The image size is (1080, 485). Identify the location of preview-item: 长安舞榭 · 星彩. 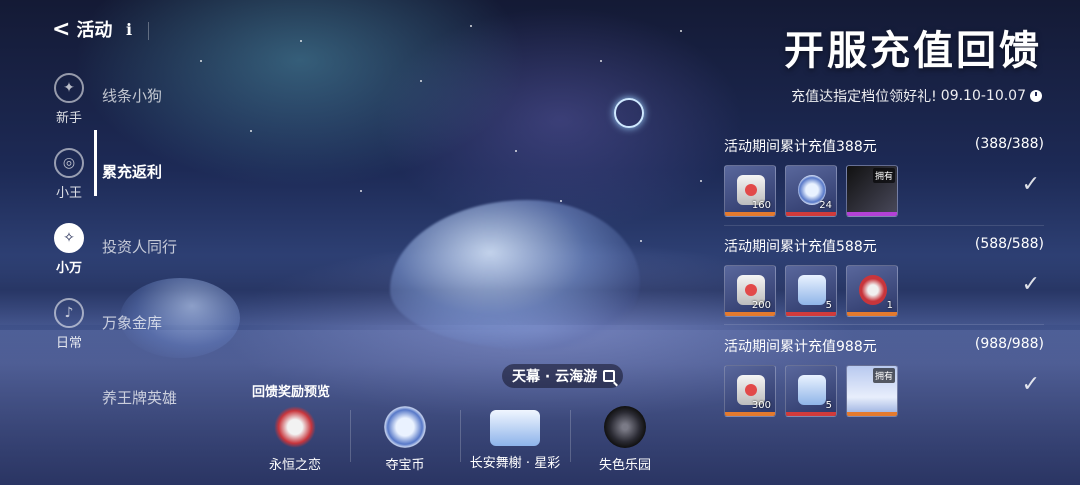
(515, 438).